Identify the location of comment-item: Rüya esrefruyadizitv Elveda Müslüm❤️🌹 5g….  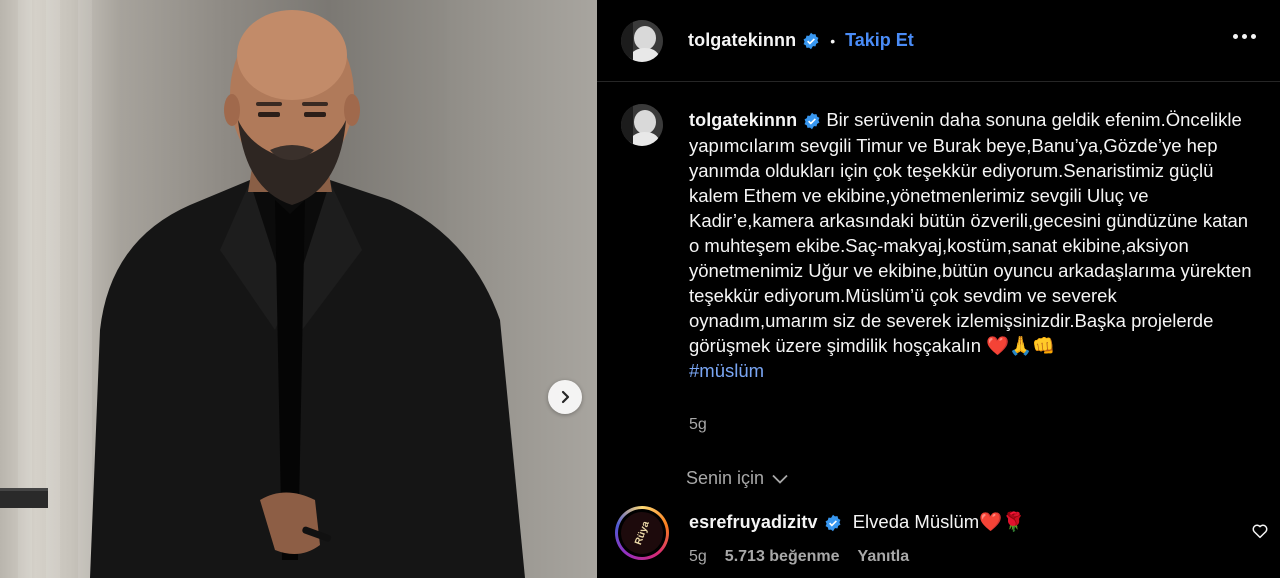
(945, 541).